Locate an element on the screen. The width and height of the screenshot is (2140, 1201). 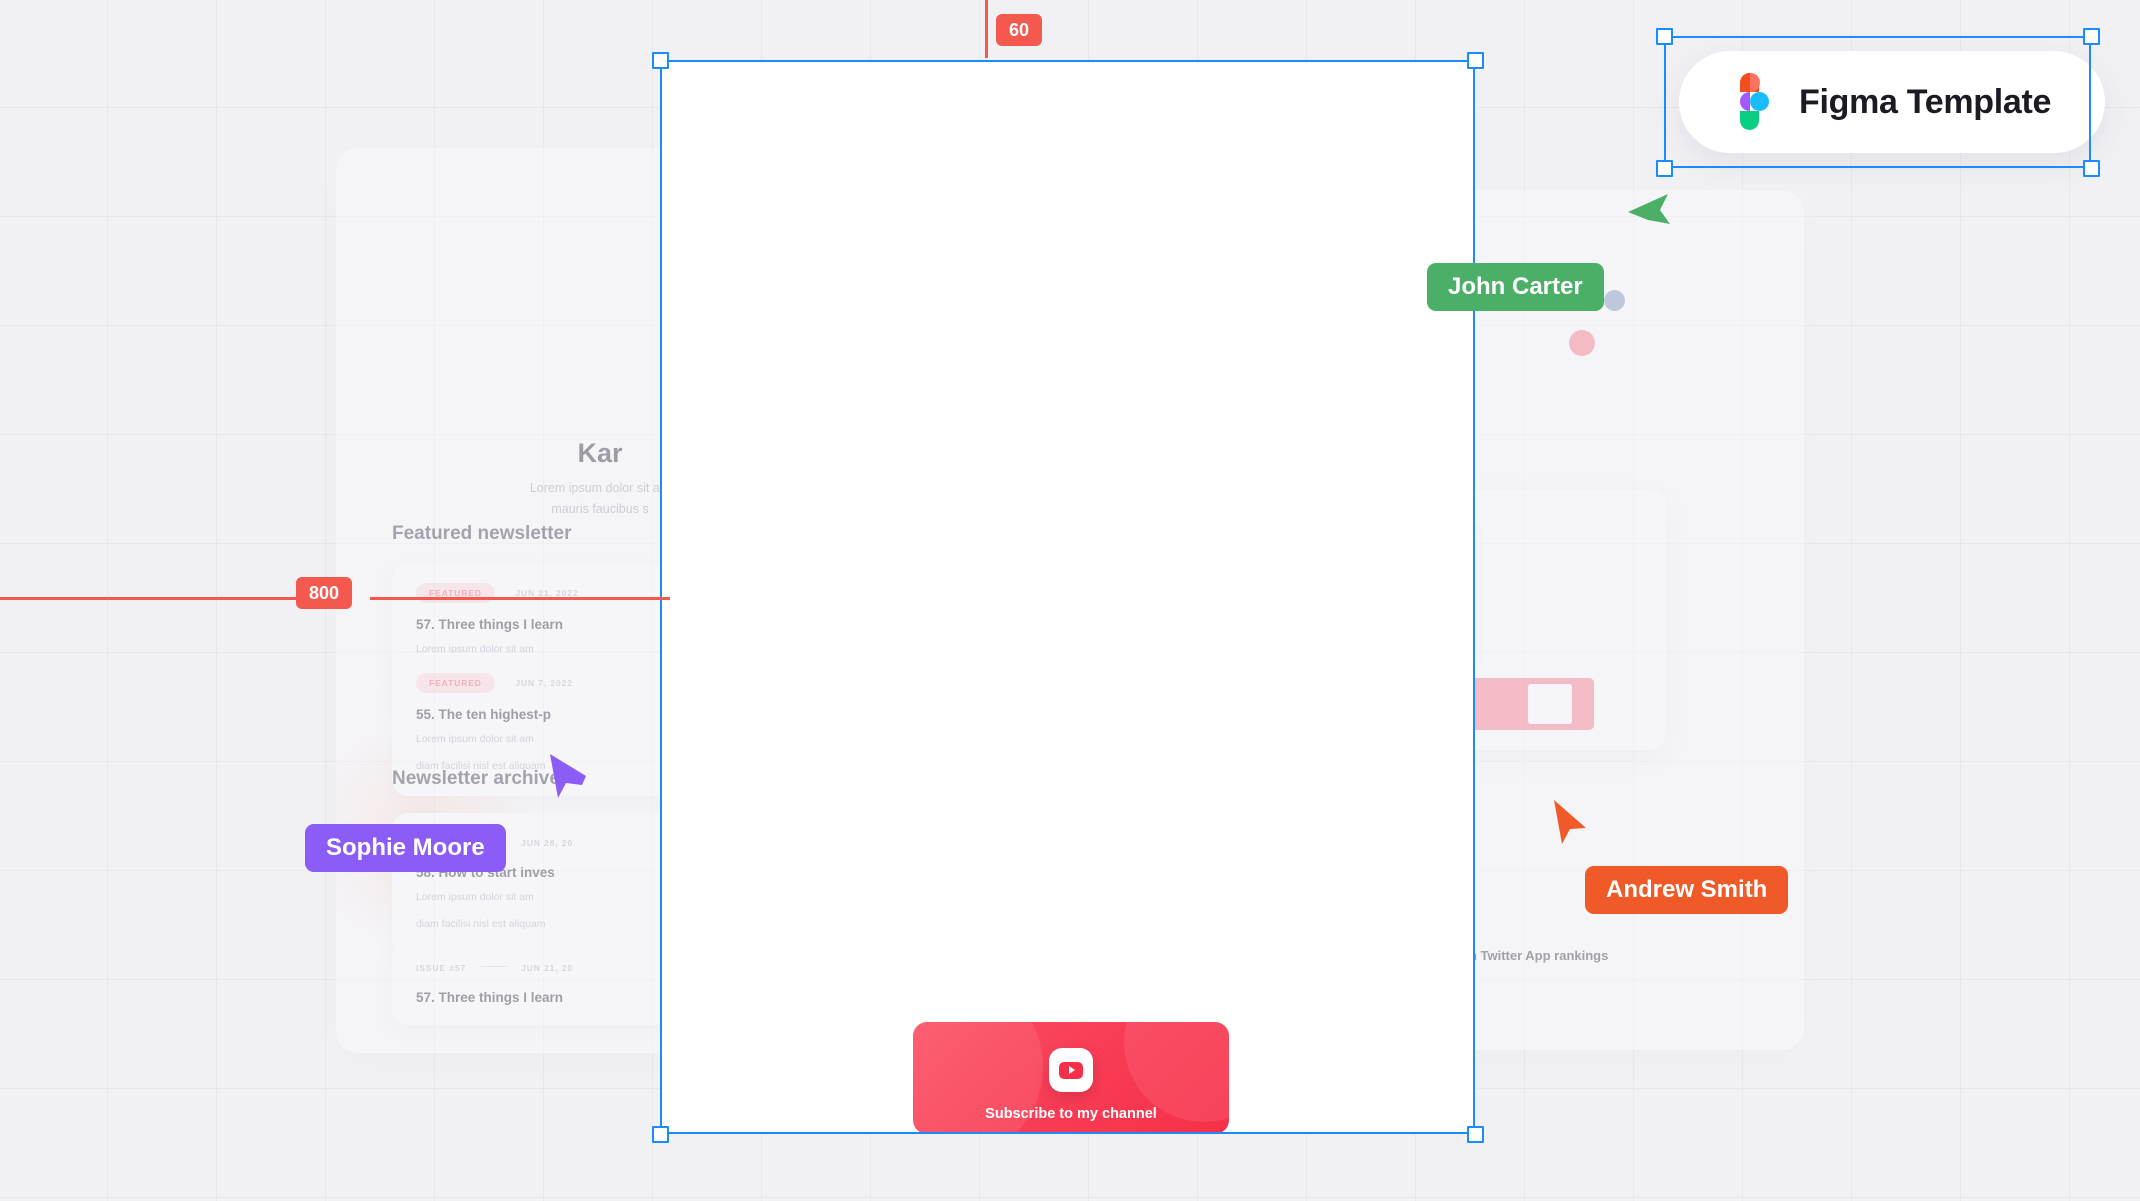
height-measure-line-right is located at coordinates (520, 598).